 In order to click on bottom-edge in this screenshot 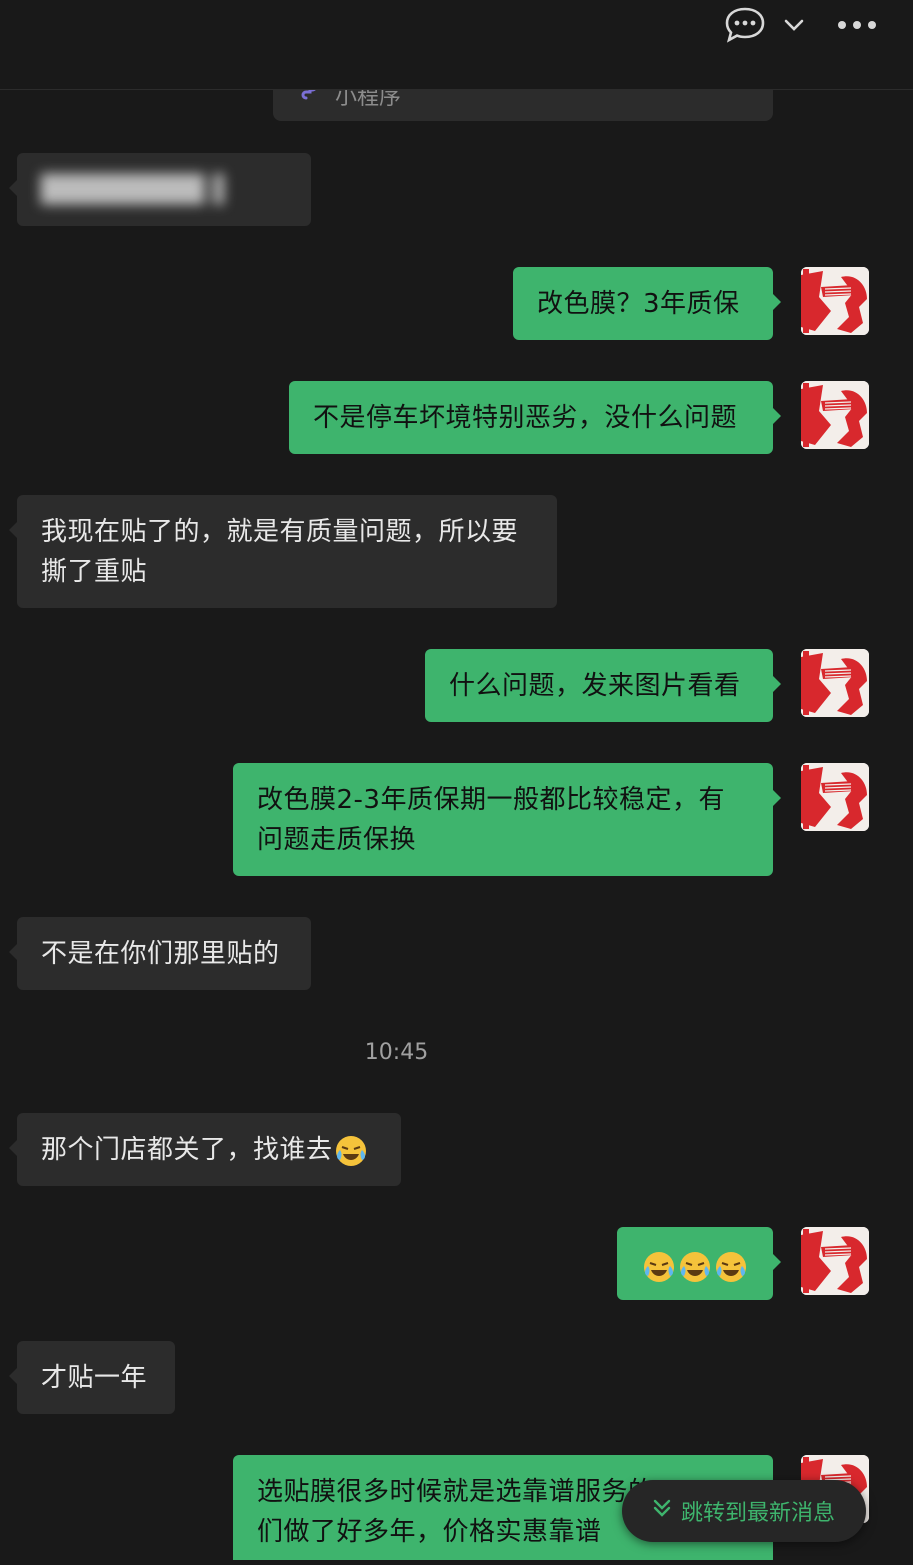, I will do `click(456, 1562)`.